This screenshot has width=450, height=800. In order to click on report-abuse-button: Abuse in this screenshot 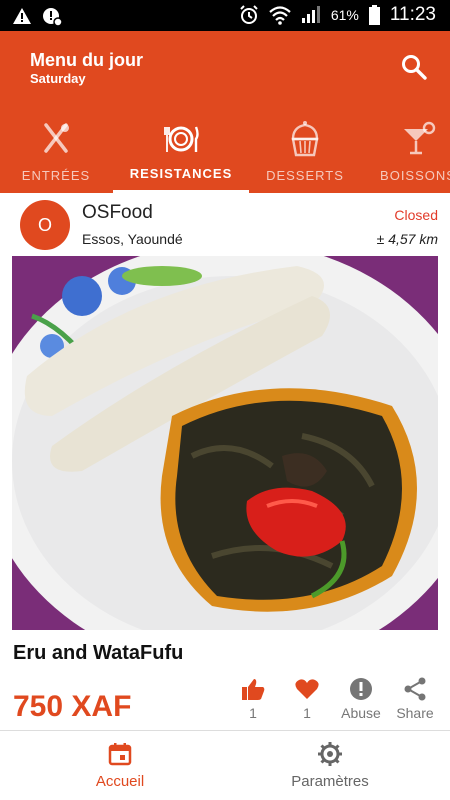, I will do `click(361, 698)`.